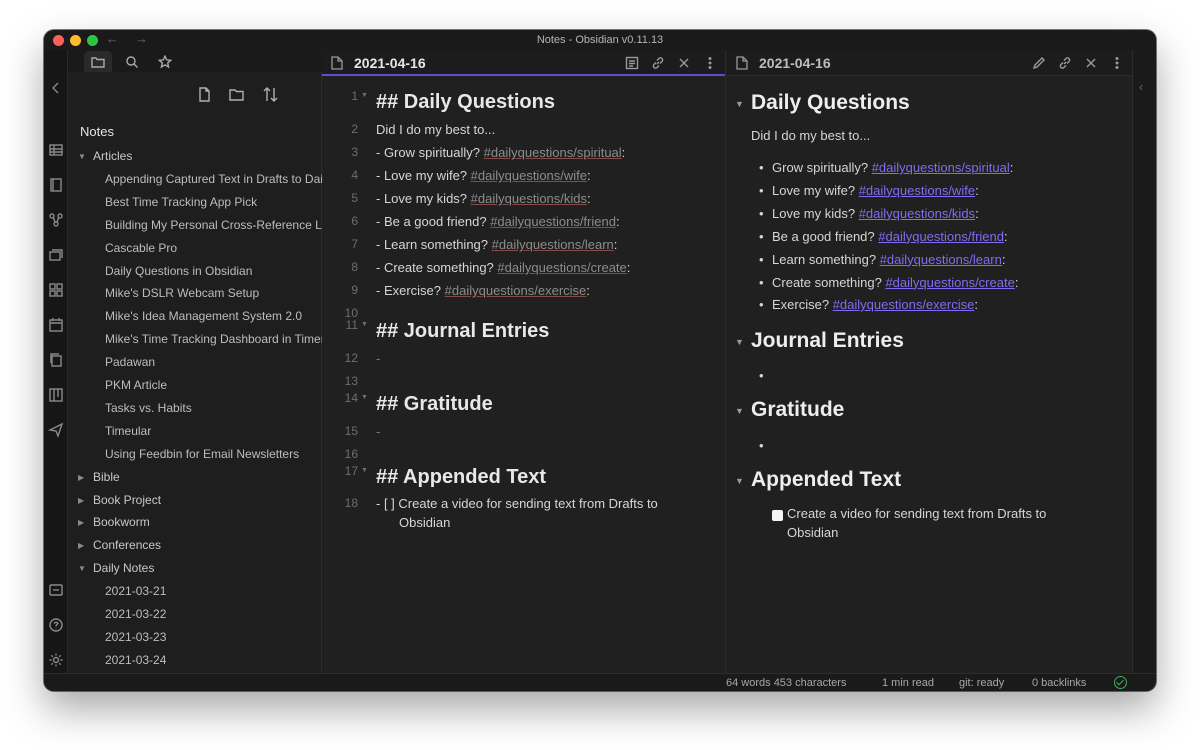 The width and height of the screenshot is (1200, 750). What do you see at coordinates (981, 683) in the screenshot?
I see `git-status: git: ready` at bounding box center [981, 683].